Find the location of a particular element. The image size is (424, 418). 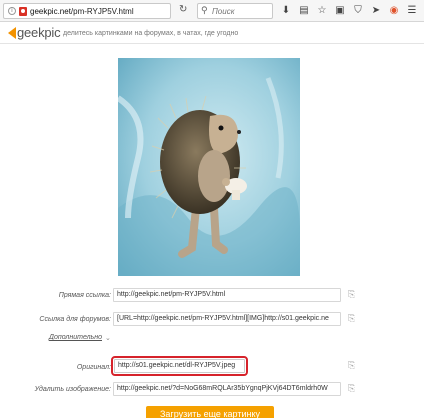

address-bar: i geekpic.net/pm-RYJP5V.html is located at coordinates (87, 11).